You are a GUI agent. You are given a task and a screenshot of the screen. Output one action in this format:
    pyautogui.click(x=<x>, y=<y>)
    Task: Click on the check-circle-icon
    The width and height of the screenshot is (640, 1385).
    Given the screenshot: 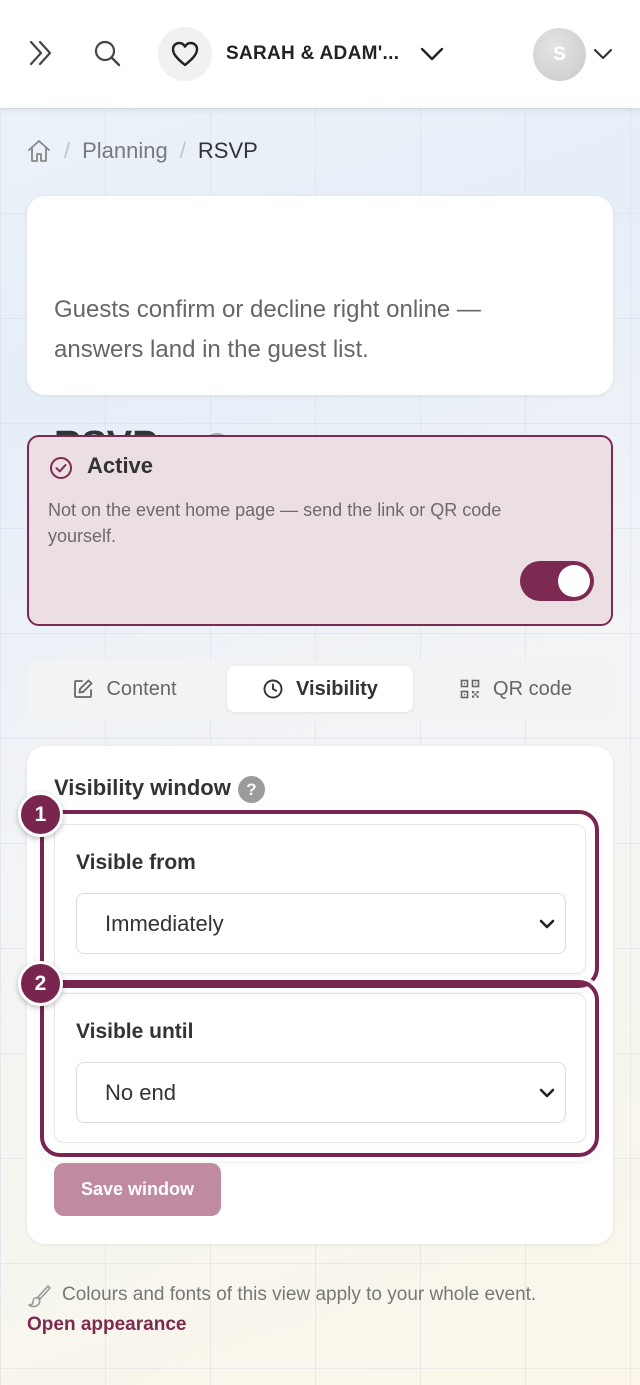 What is the action you would take?
    pyautogui.click(x=61, y=468)
    